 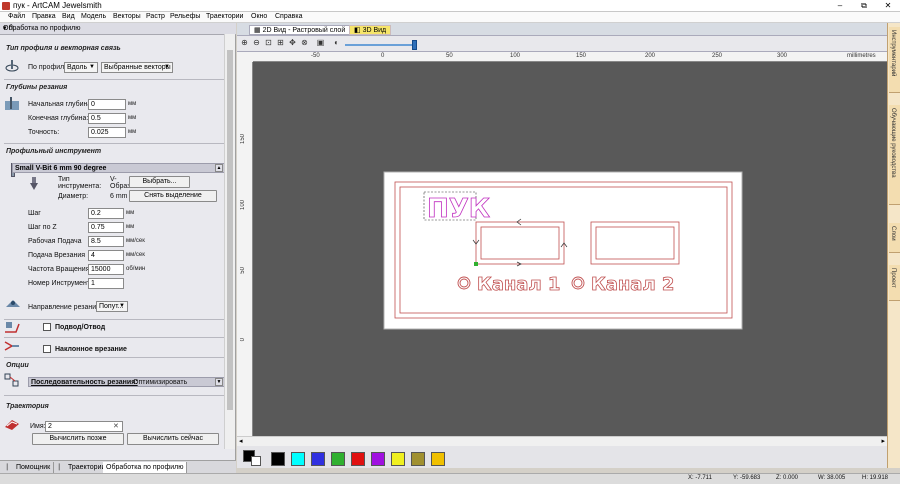 What do you see at coordinates (519, 285) in the screenshot?
I see `text-channel-1-vector: Канал 1` at bounding box center [519, 285].